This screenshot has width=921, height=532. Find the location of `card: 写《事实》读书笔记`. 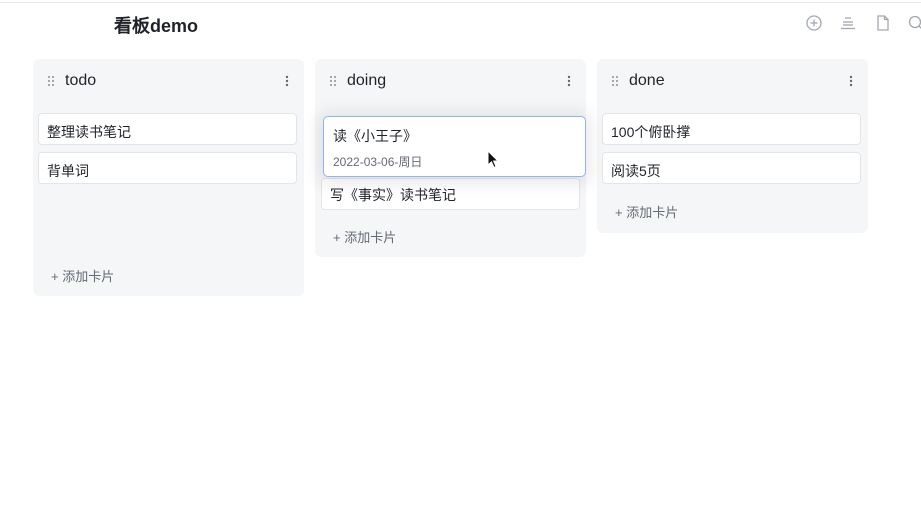

card: 写《事实》读书笔记 is located at coordinates (450, 194).